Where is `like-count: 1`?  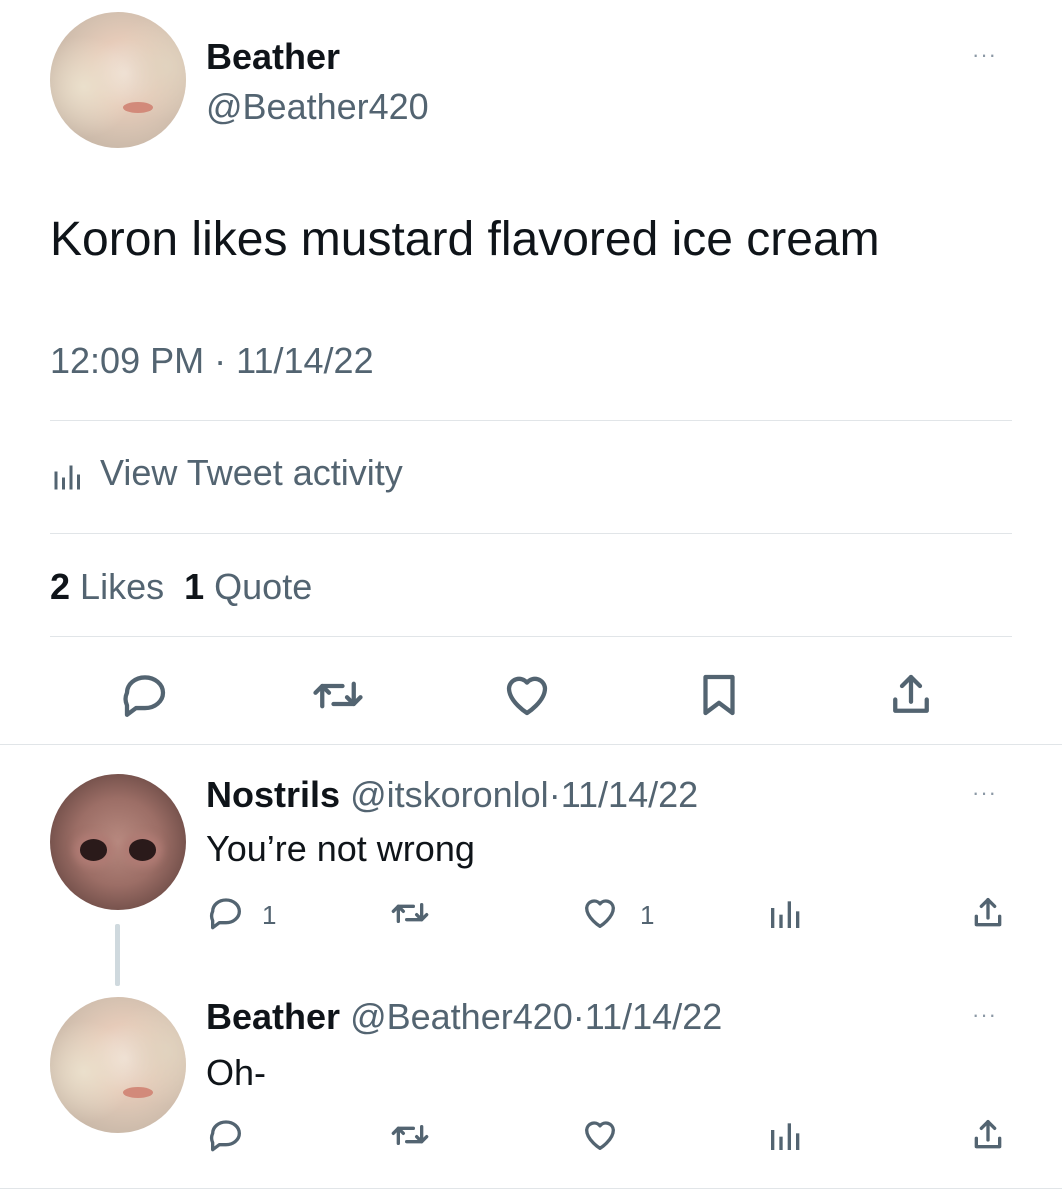 like-count: 1 is located at coordinates (647, 915).